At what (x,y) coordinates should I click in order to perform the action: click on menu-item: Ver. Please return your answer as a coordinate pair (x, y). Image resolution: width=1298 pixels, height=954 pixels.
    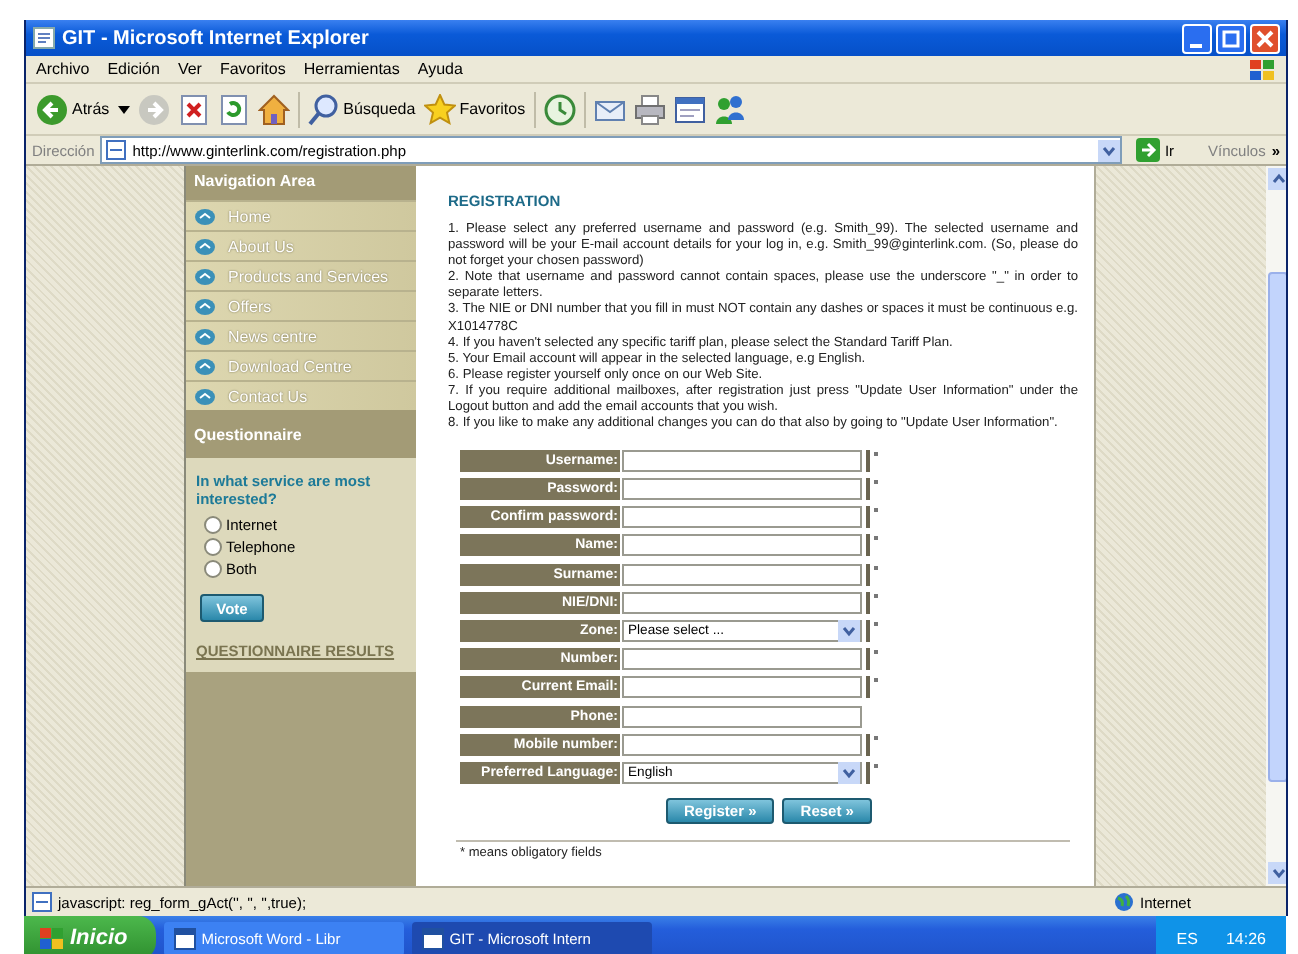
    Looking at the image, I should click on (189, 69).